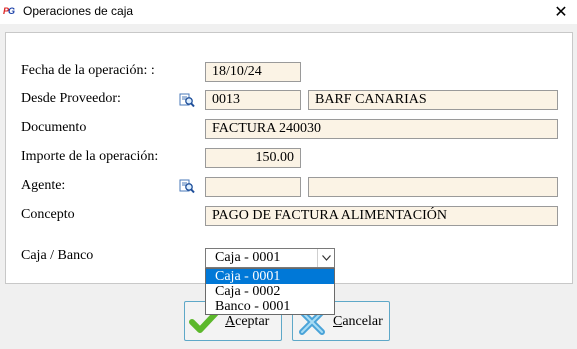 This screenshot has height=349, width=577. Describe the element at coordinates (270, 276) in the screenshot. I see `caja-option: Caja - 0001` at that location.